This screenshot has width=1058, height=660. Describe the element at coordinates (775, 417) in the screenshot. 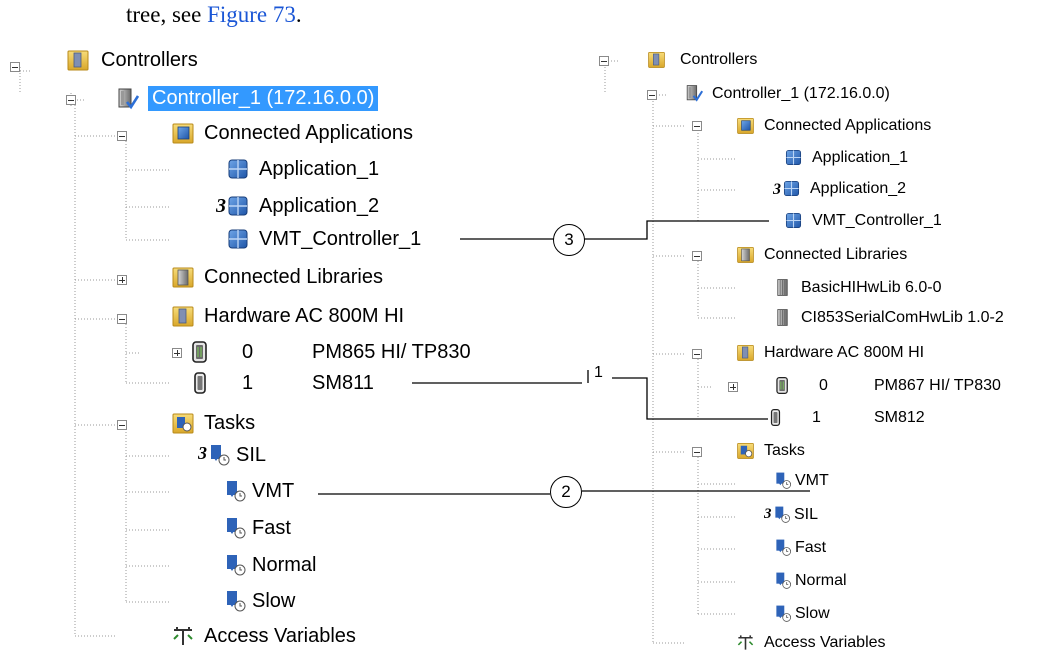

I see `io-module-icon` at that location.